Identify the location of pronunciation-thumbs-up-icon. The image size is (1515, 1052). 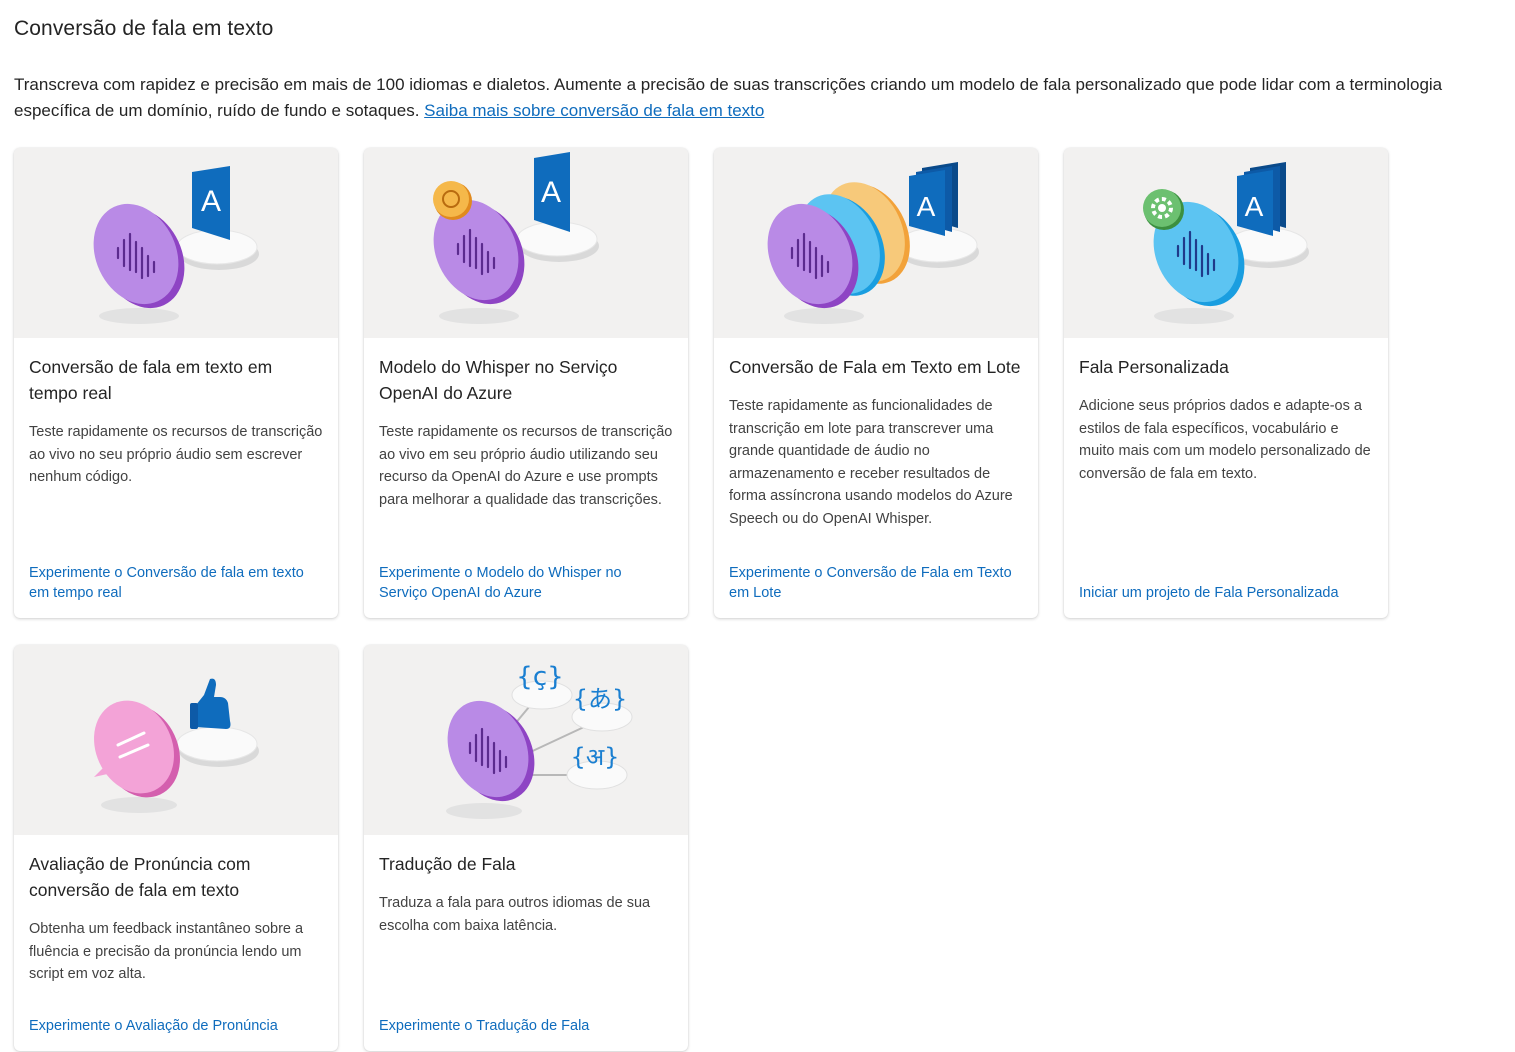
(176, 745).